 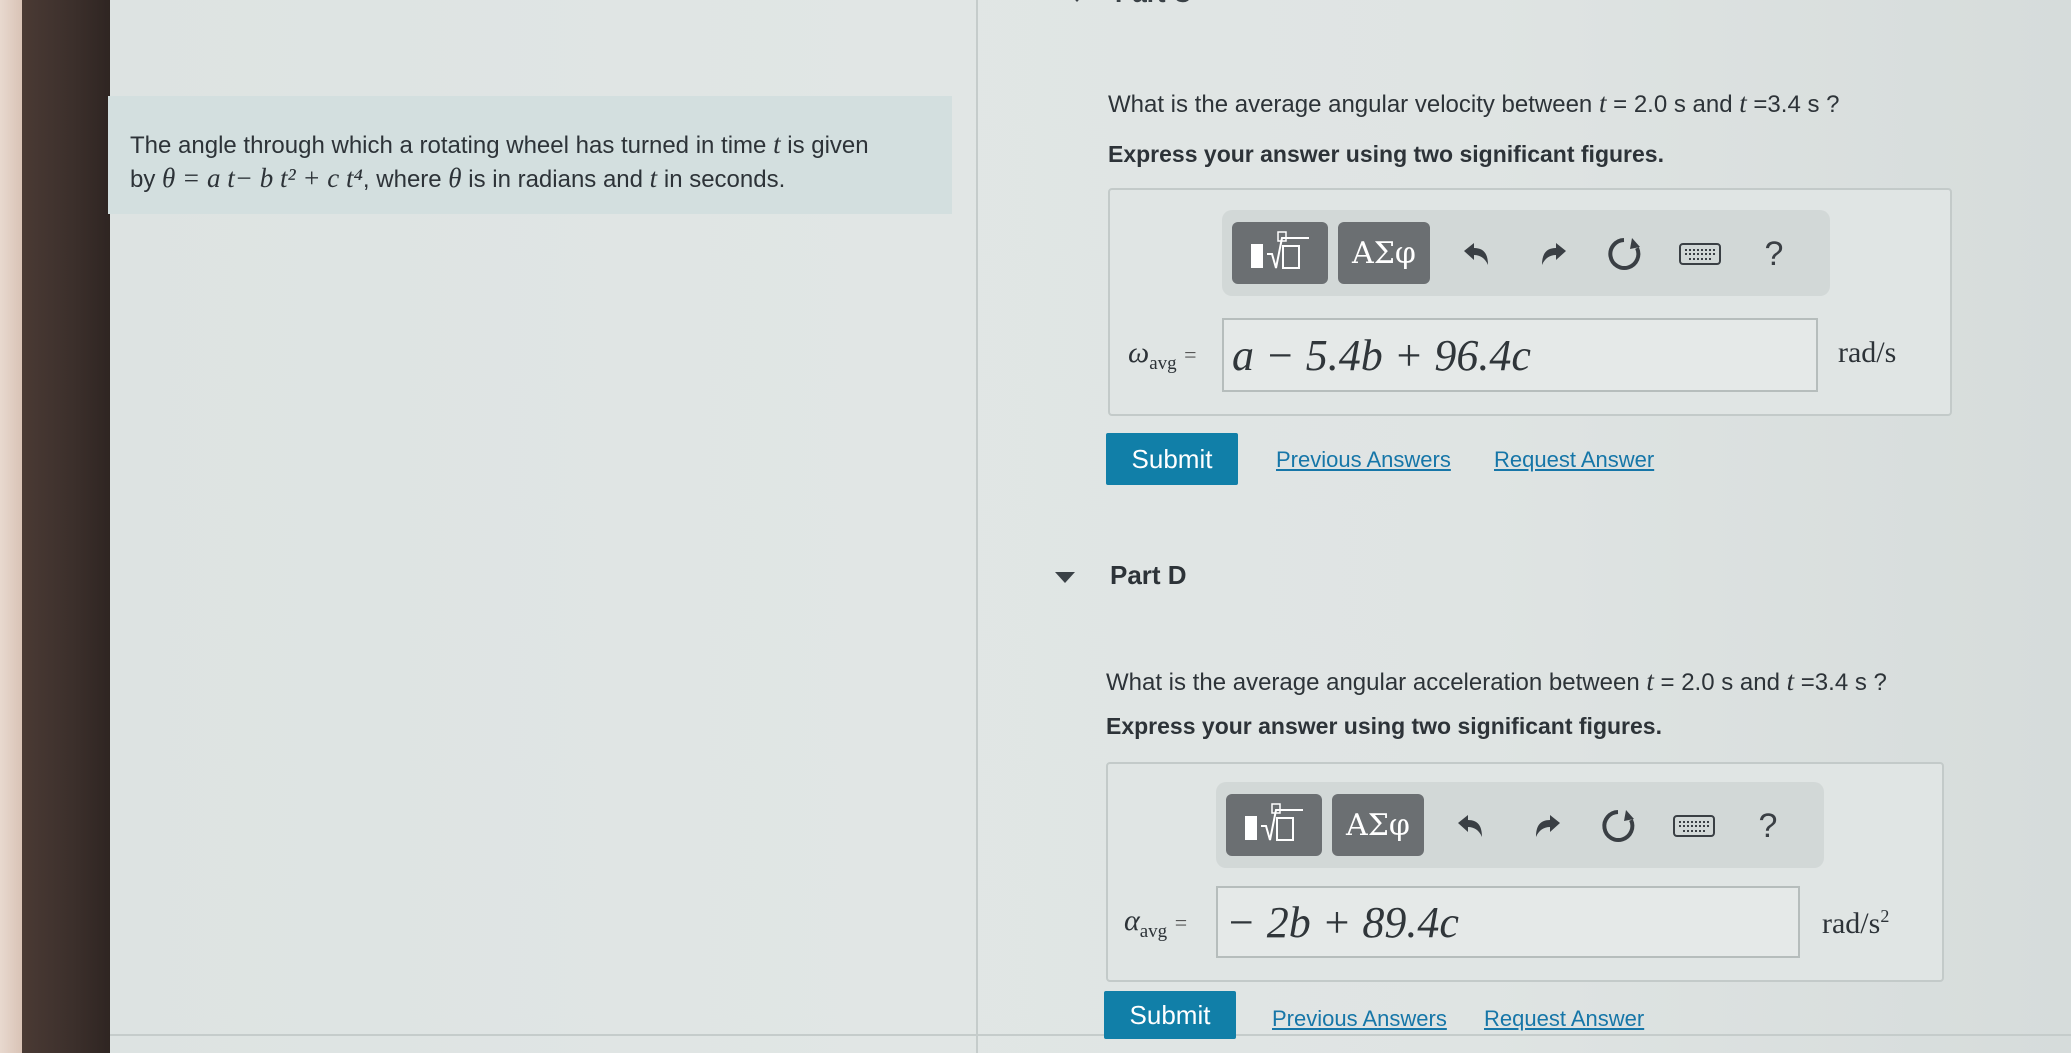 What do you see at coordinates (1520, 355) in the screenshot?
I see `part-c-answer-input: a − 5.4b + 96.4c` at bounding box center [1520, 355].